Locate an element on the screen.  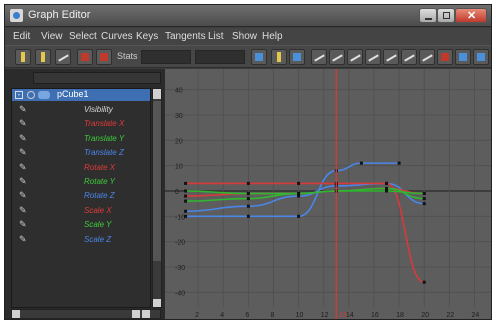
close-button: ✕ is located at coordinates (471, 15).